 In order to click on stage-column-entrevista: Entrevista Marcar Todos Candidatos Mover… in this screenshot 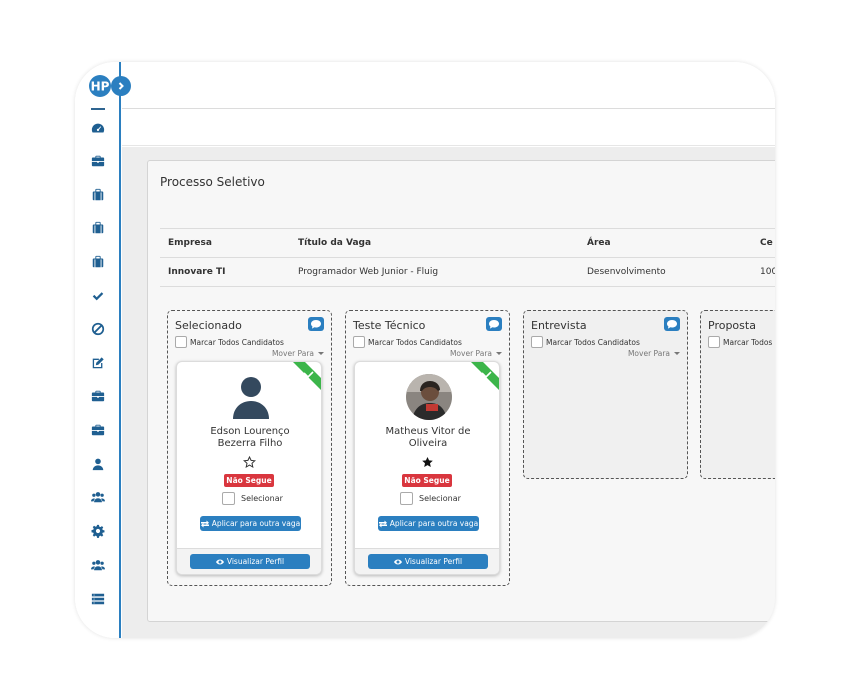, I will do `click(605, 394)`.